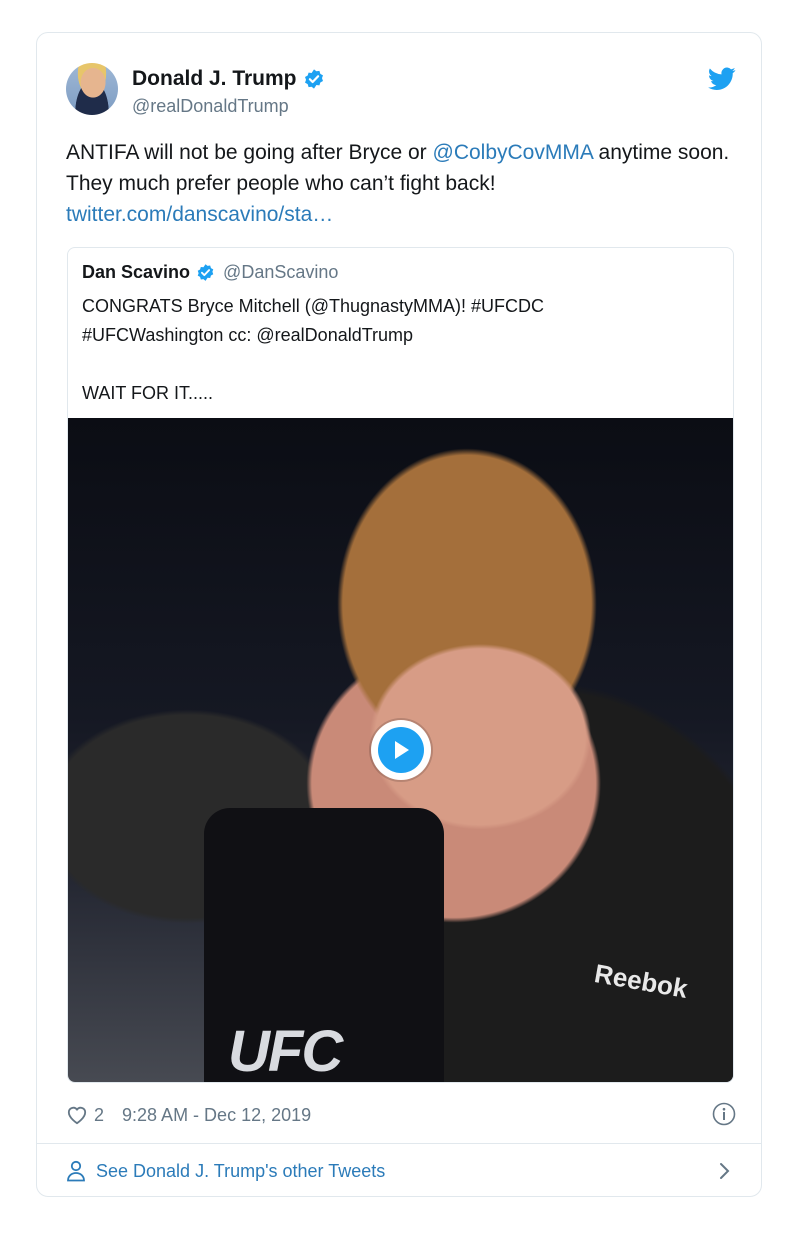  What do you see at coordinates (210, 106) in the screenshot?
I see `author-handle: @realDonaldTrump` at bounding box center [210, 106].